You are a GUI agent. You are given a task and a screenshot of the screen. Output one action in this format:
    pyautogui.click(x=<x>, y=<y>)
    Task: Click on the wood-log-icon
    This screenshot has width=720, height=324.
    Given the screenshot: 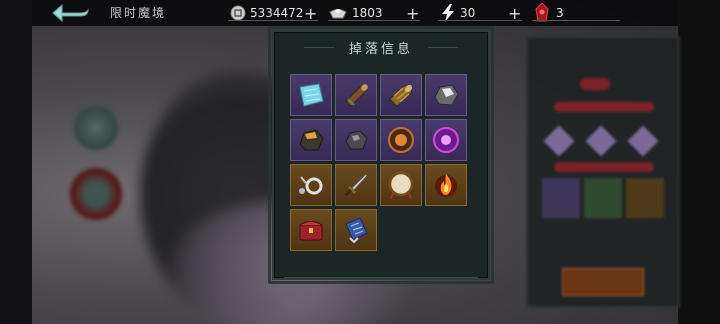 What is the action you would take?
    pyautogui.click(x=356, y=95)
    